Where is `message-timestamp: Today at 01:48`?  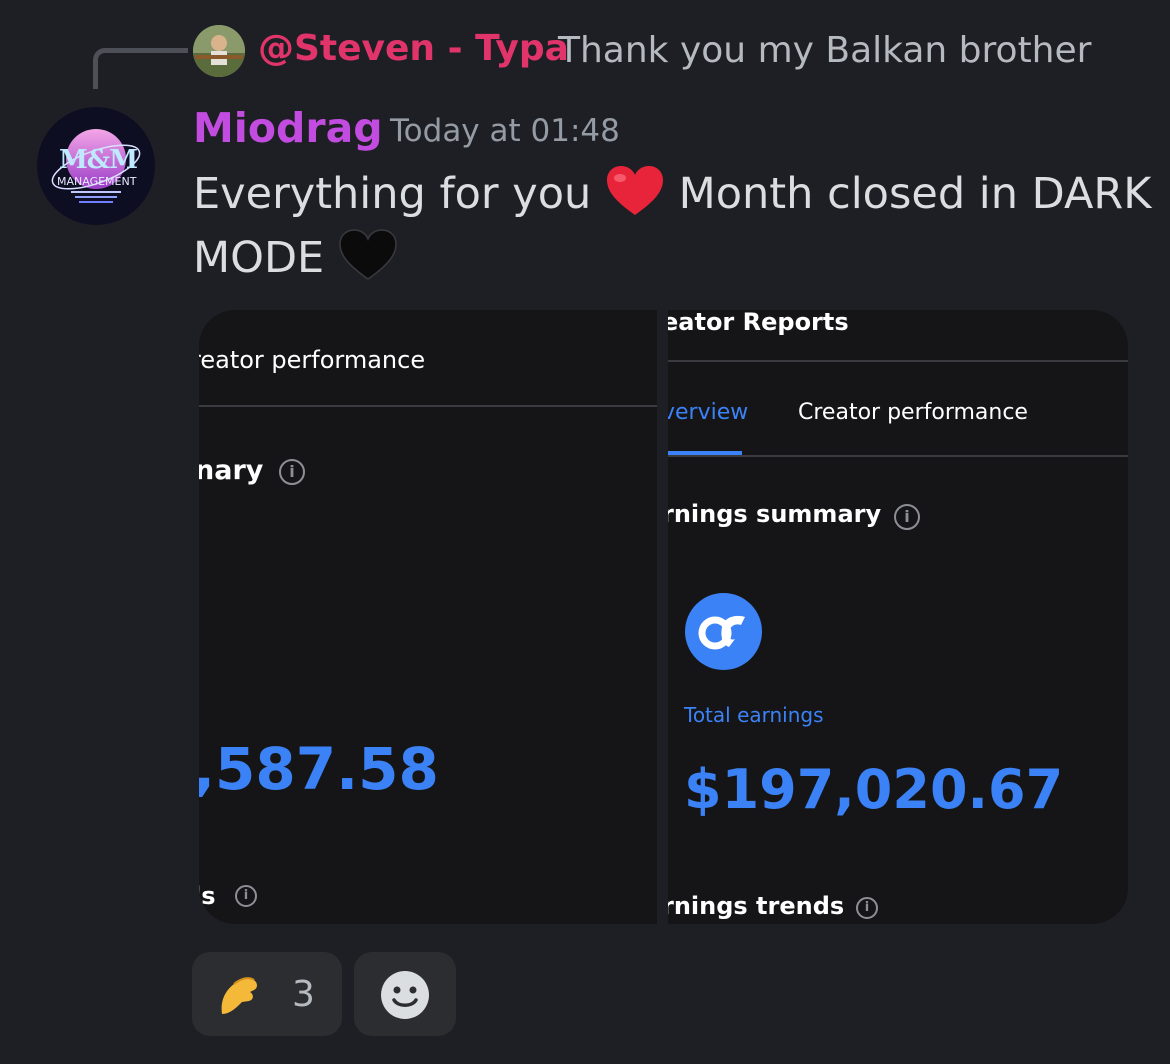 message-timestamp: Today at 01:48 is located at coordinates (505, 131).